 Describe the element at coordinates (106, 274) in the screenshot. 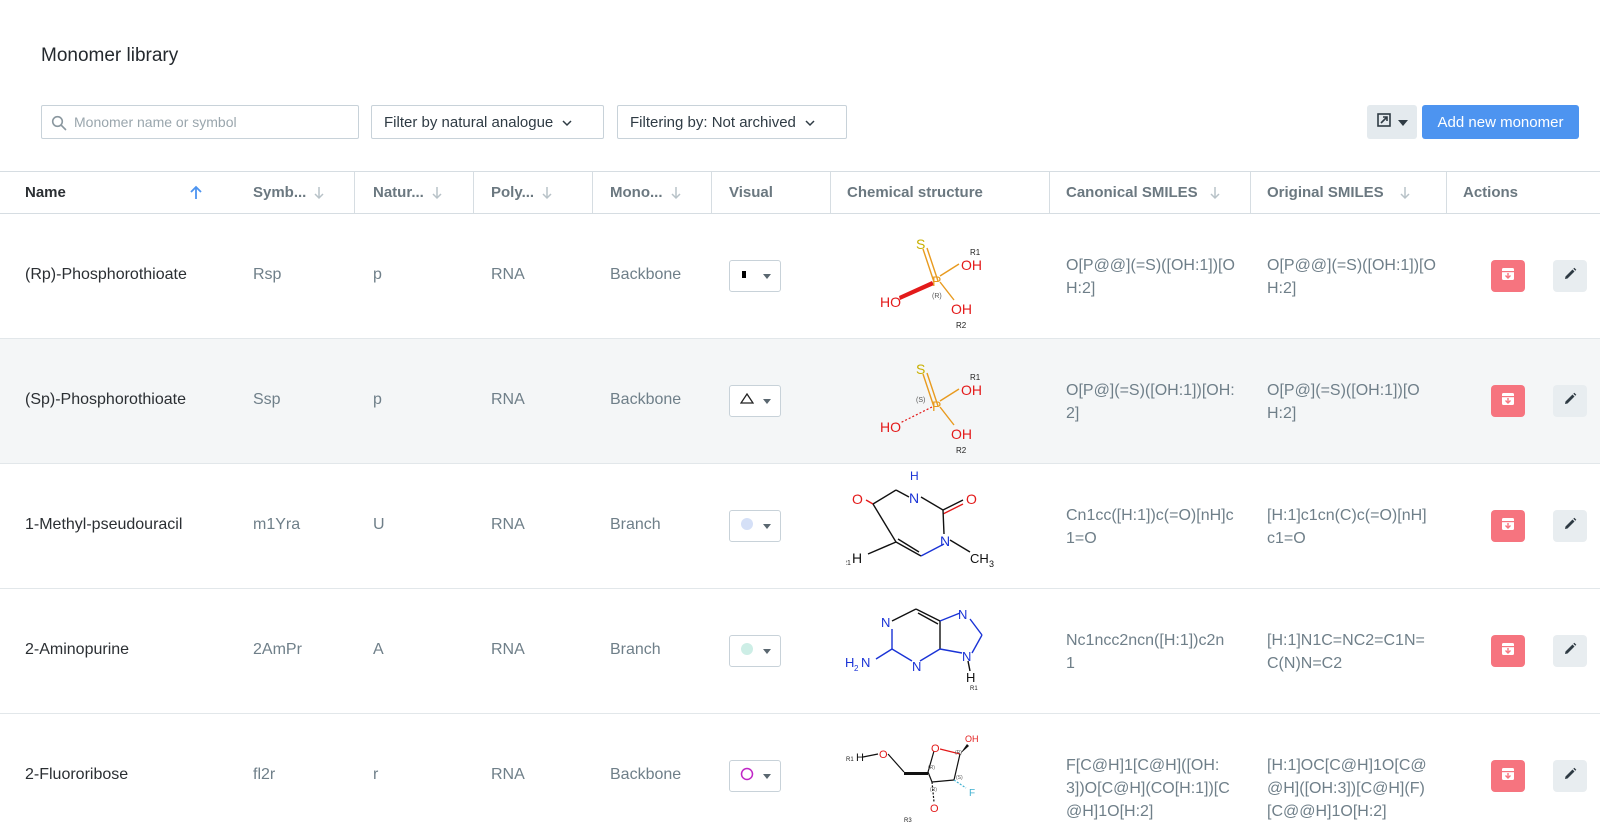

I see `monomer-name: (Rp)-Phosphorothioate` at that location.